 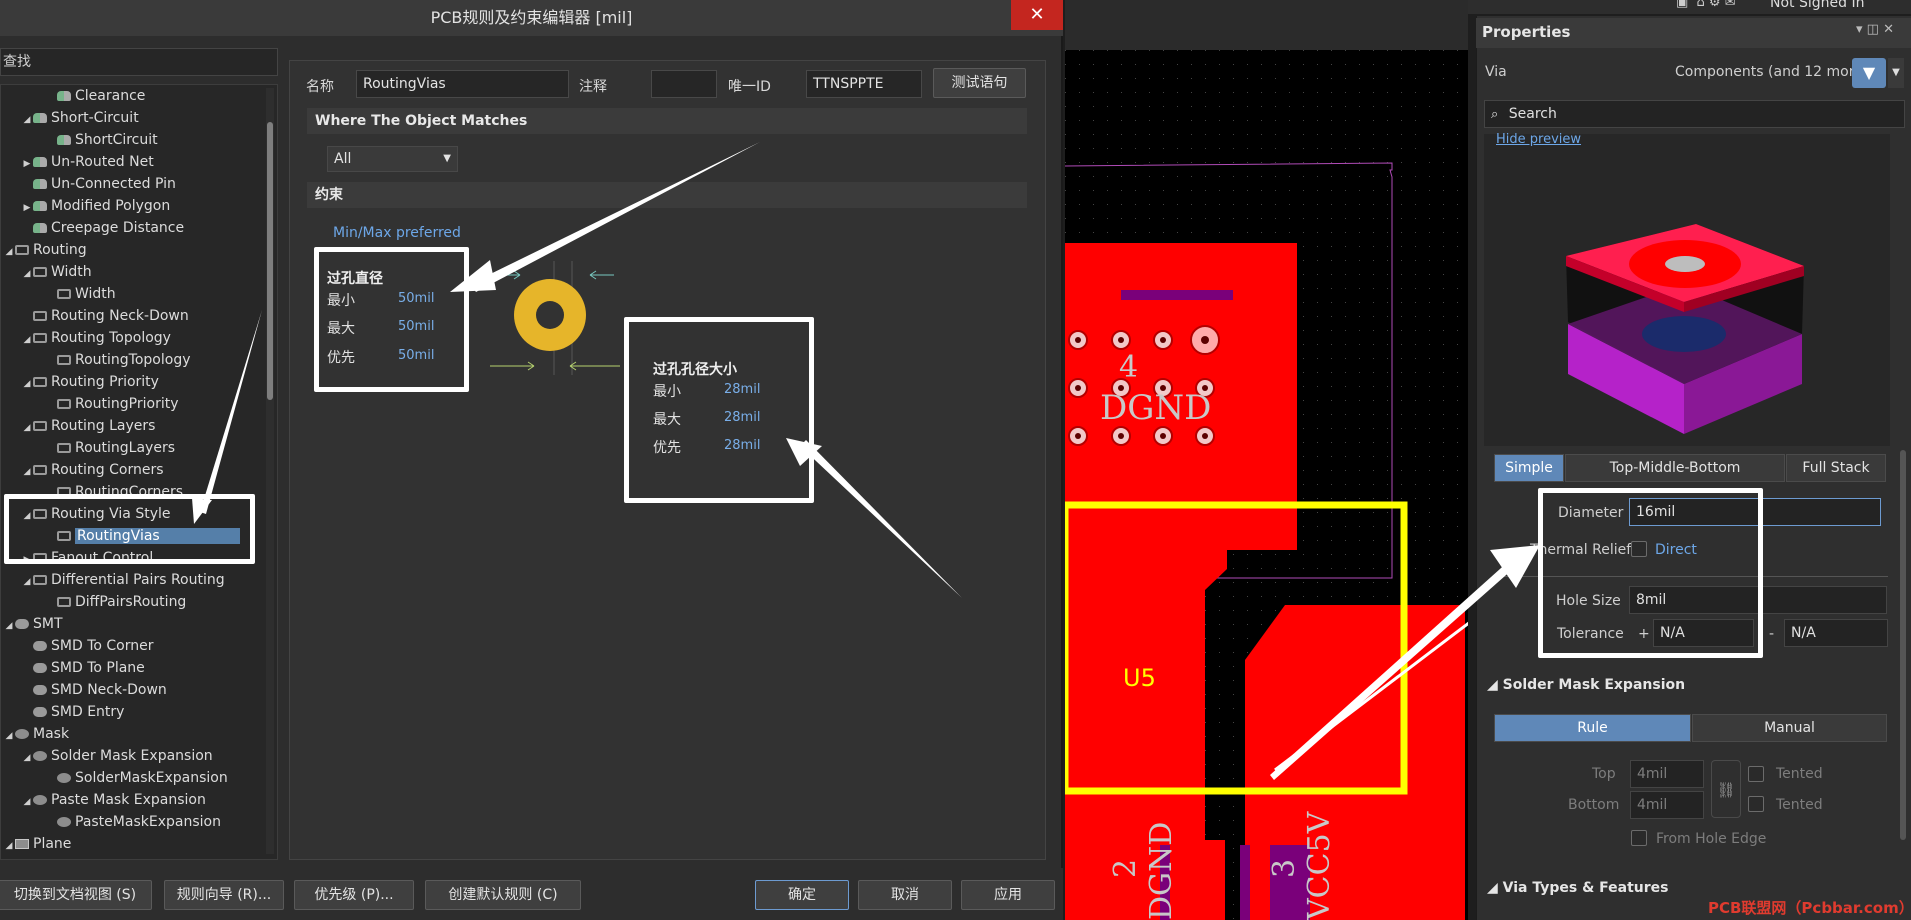 What do you see at coordinates (96, 207) in the screenshot?
I see `tree-item: ▶ Modified Polygon` at bounding box center [96, 207].